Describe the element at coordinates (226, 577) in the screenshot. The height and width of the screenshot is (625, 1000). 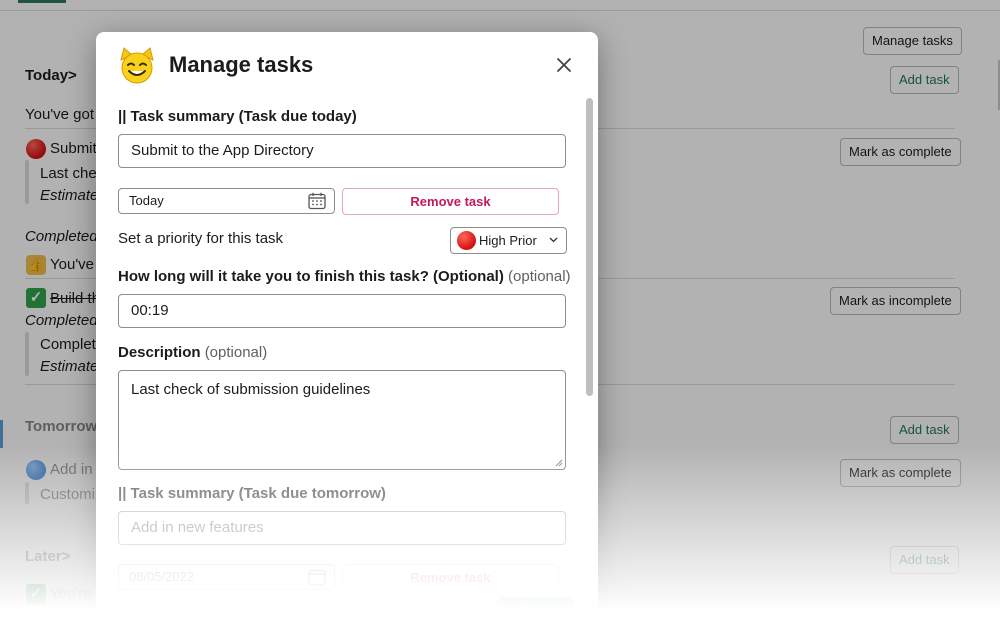
I see `task2-date-picker: 08/05/2022` at that location.